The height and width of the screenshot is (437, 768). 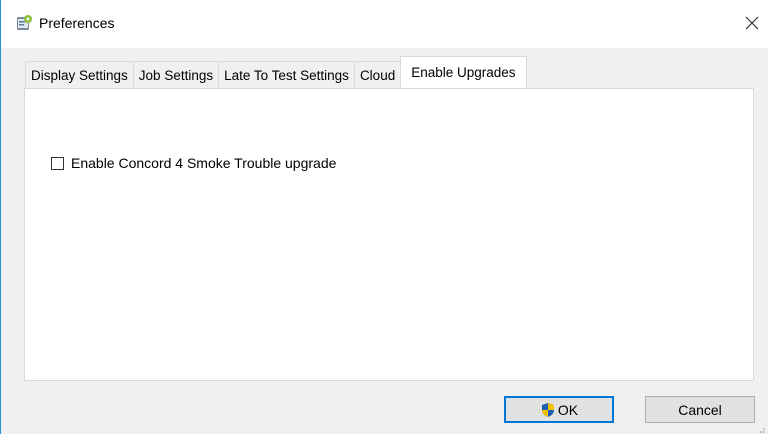 I want to click on close-button, so click(x=752, y=24).